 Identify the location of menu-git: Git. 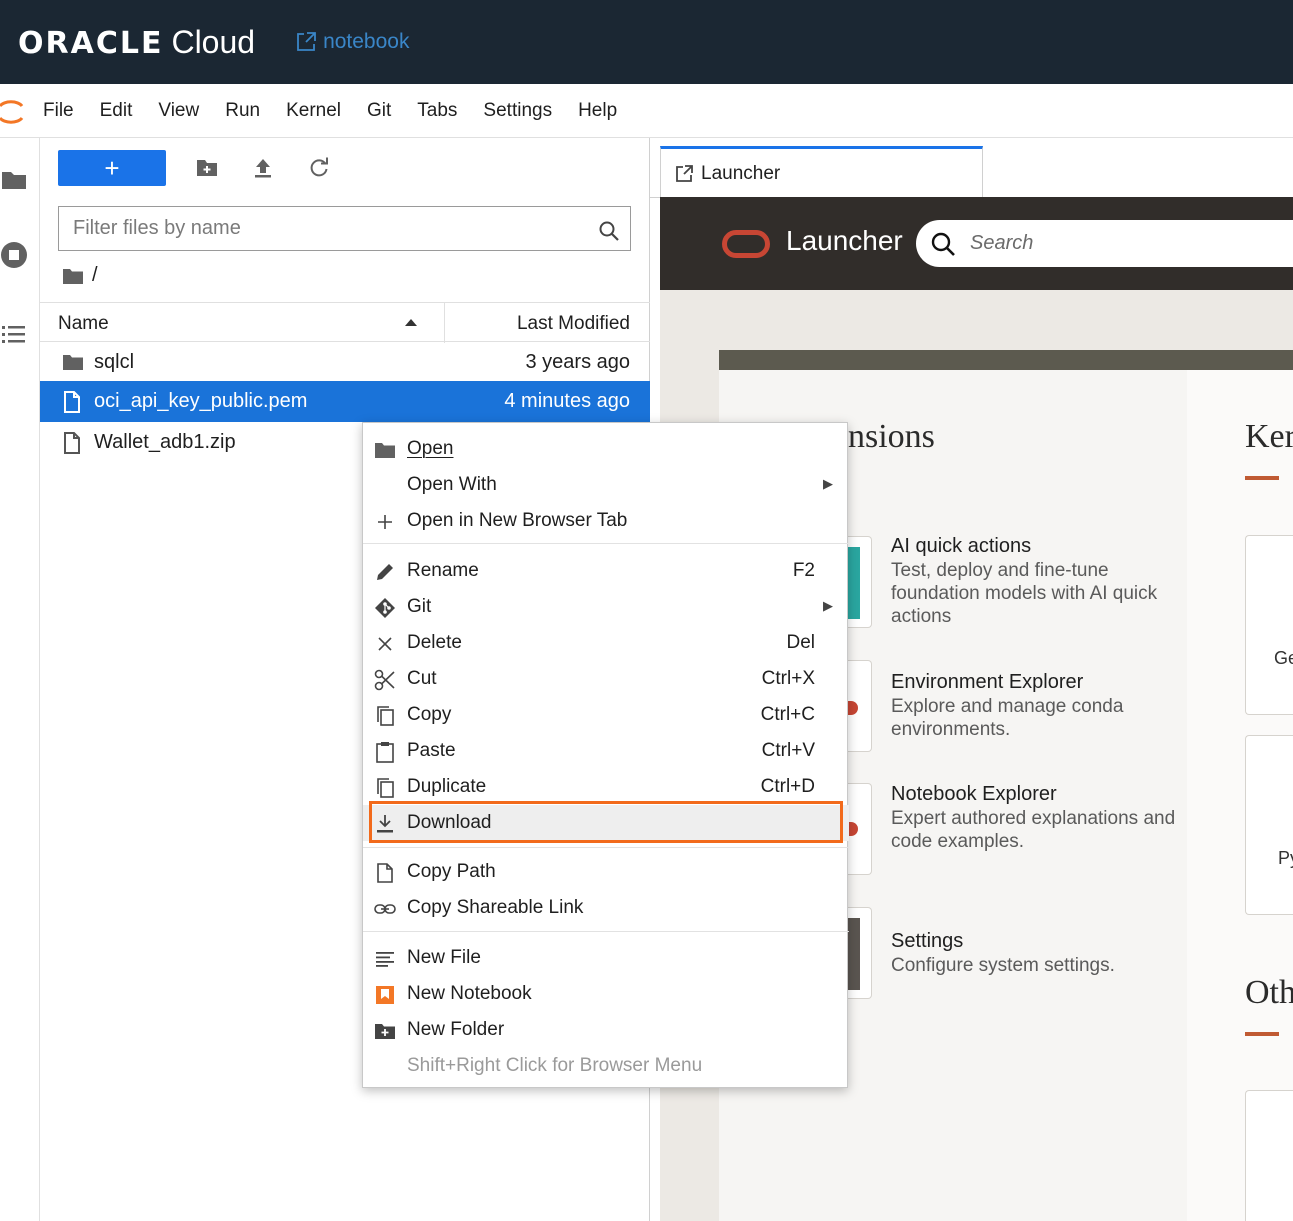
(379, 111).